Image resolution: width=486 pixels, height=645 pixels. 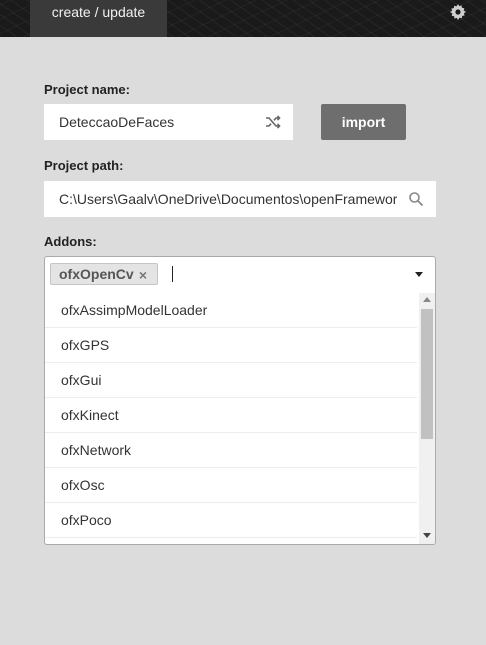 What do you see at coordinates (172, 274) in the screenshot?
I see `text-cursor` at bounding box center [172, 274].